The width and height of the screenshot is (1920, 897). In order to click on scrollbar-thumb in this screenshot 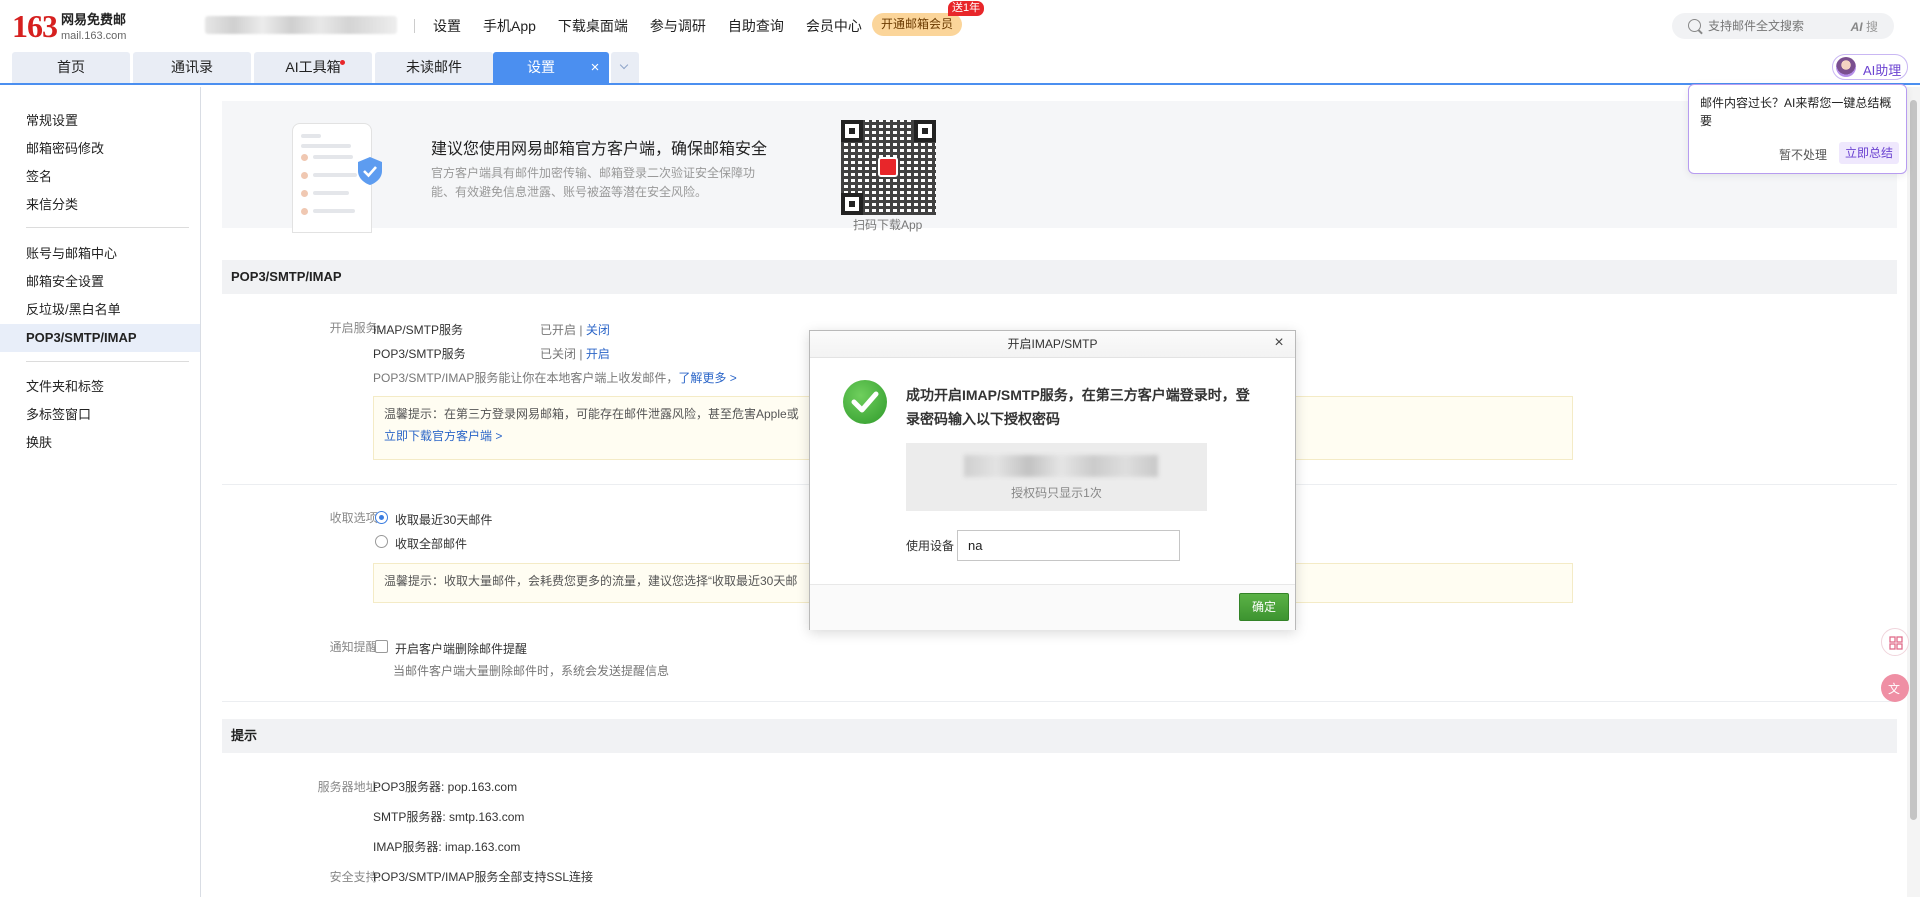, I will do `click(1913, 460)`.